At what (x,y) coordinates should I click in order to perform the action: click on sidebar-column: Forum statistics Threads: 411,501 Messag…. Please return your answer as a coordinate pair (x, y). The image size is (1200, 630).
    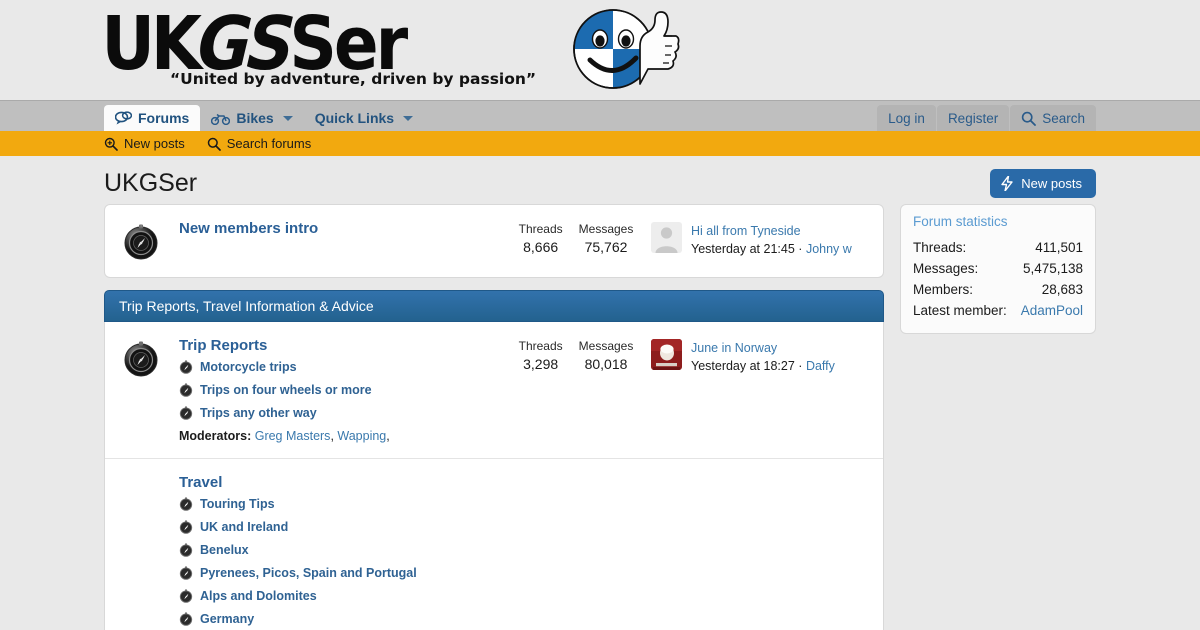
    Looking at the image, I should click on (998, 269).